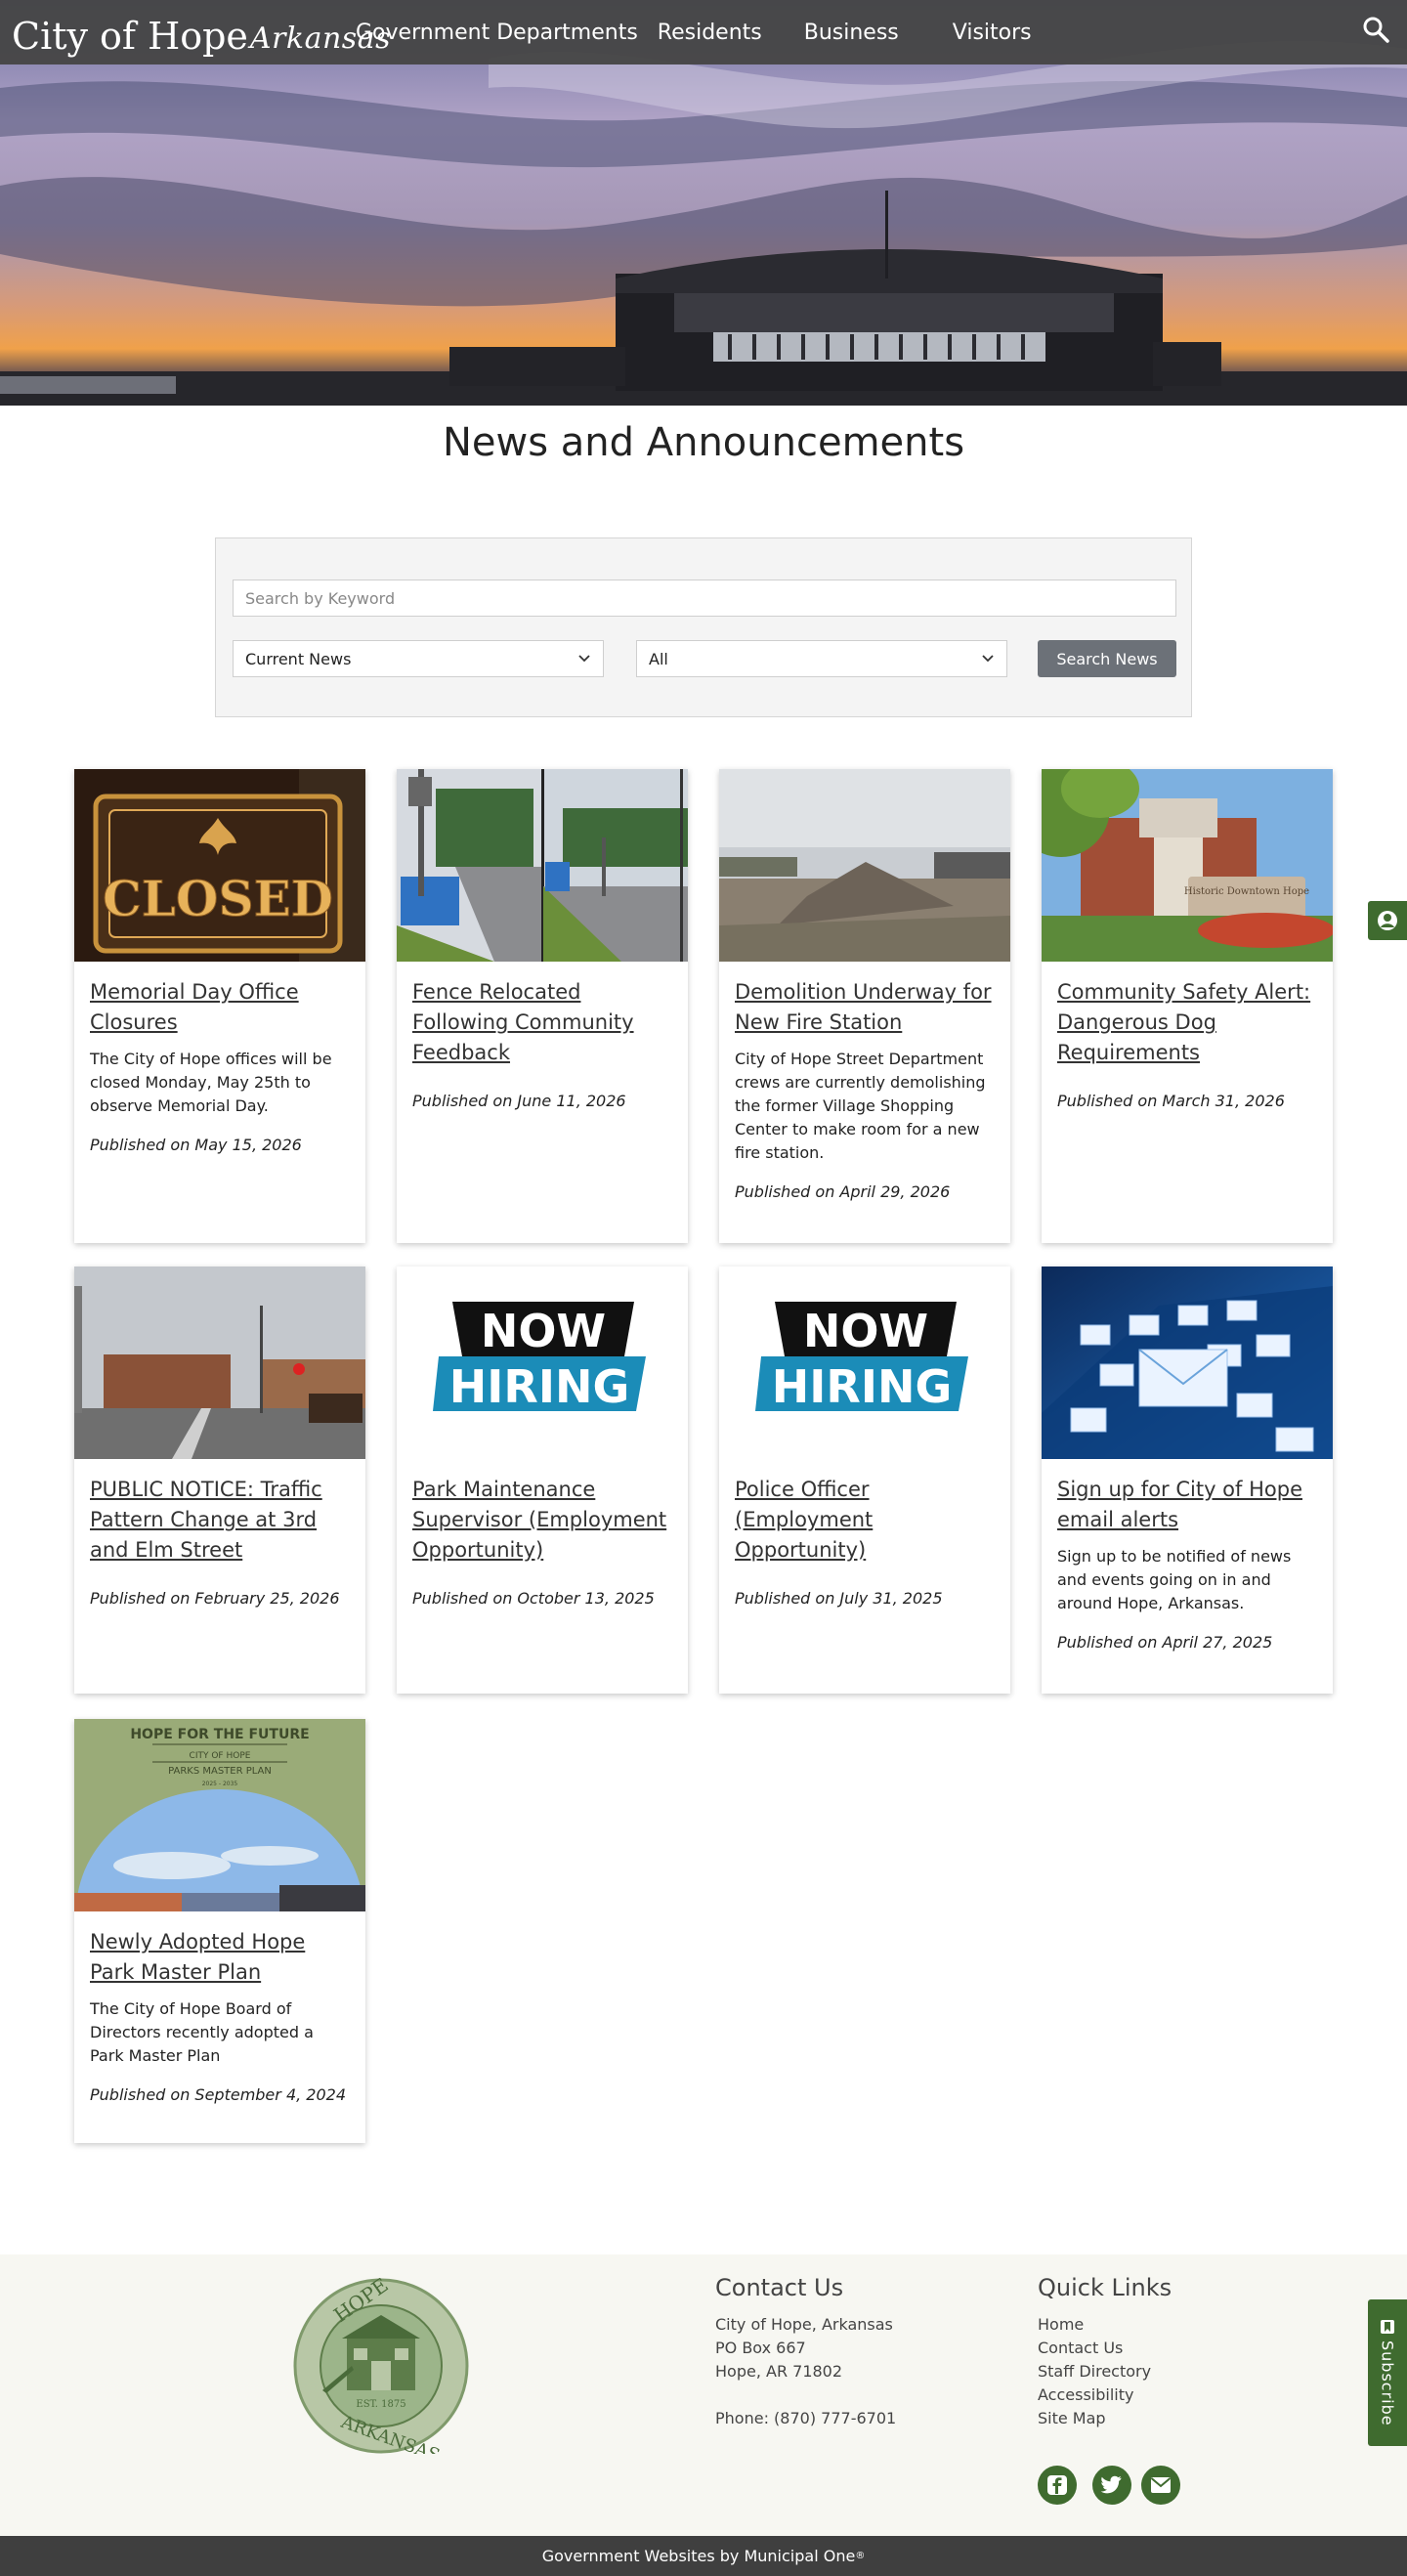  I want to click on email-link, so click(1160, 2486).